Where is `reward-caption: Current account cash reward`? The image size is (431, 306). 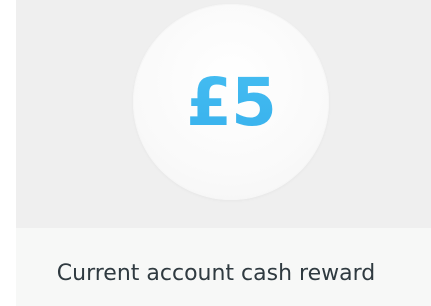 reward-caption: Current account cash reward is located at coordinates (216, 273).